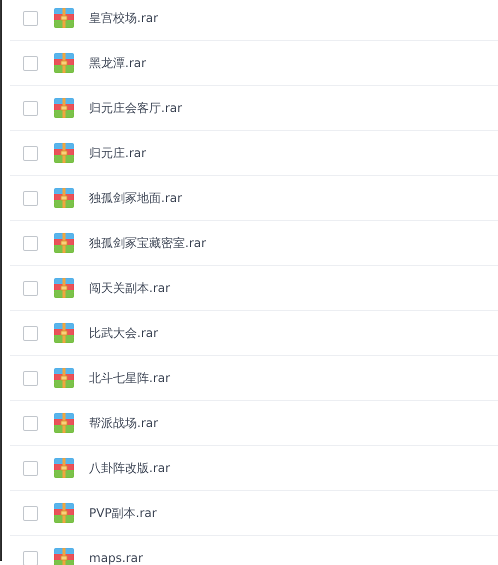 The image size is (498, 565). What do you see at coordinates (116, 558) in the screenshot?
I see `file-name: maps.rar` at bounding box center [116, 558].